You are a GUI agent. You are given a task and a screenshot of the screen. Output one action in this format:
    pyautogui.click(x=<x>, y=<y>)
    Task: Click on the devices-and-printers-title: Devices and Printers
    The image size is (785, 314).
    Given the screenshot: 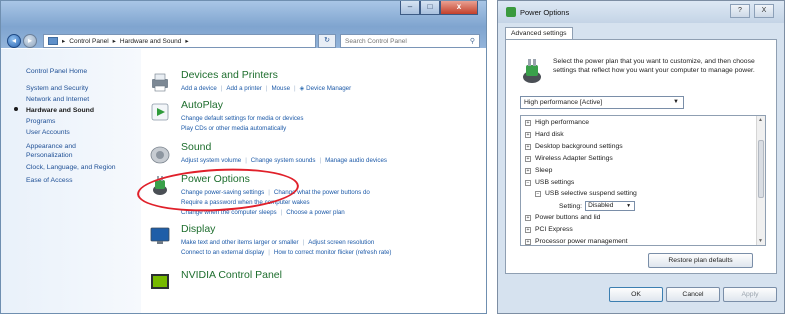 What is the action you would take?
    pyautogui.click(x=229, y=75)
    